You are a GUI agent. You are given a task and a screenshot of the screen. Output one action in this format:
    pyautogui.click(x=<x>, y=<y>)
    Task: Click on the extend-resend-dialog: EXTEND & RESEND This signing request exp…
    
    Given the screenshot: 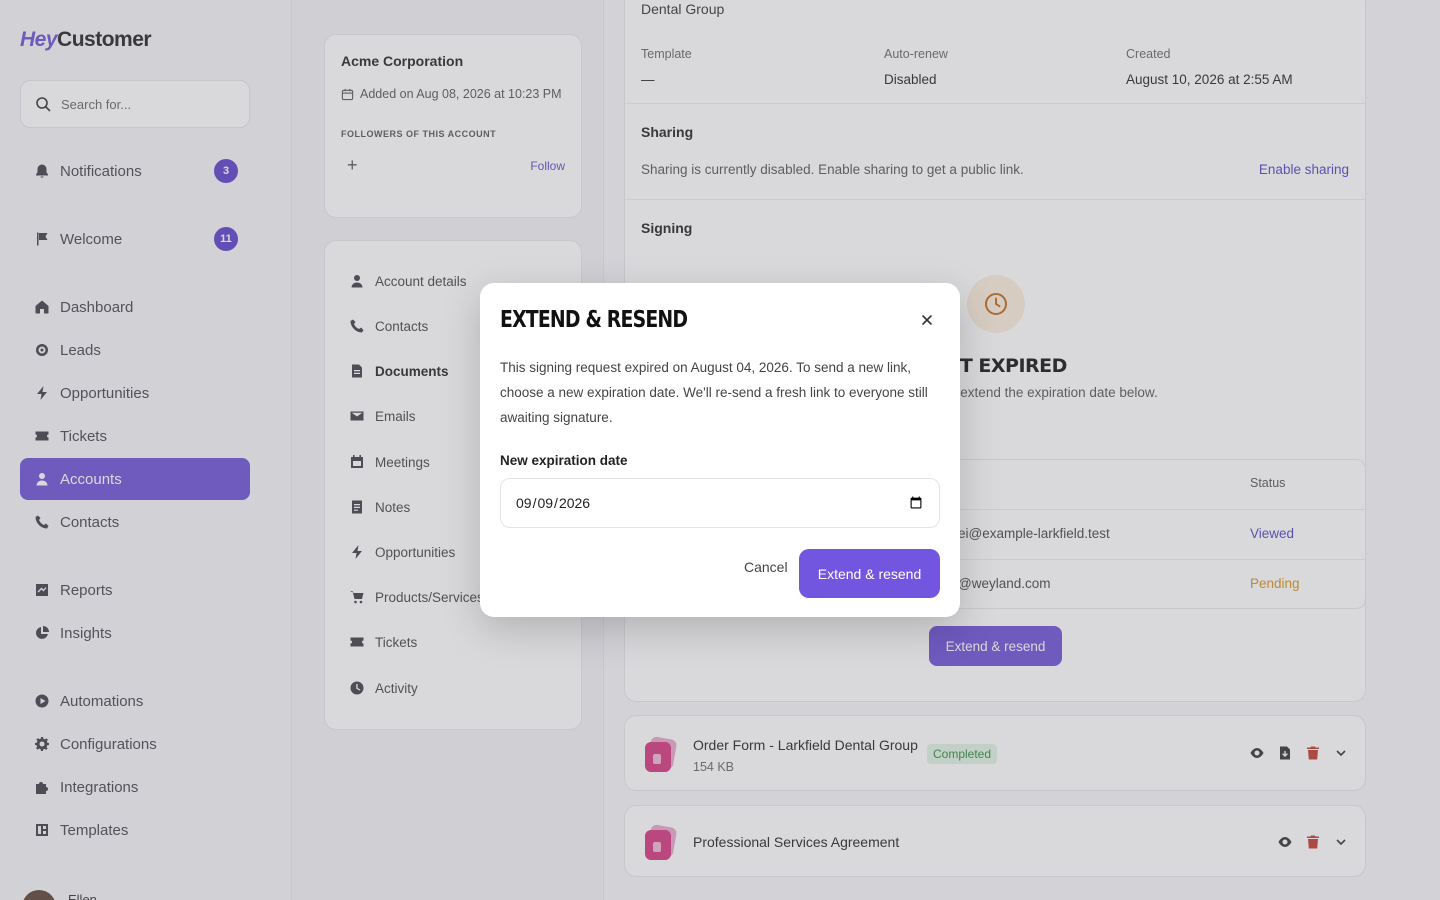 What is the action you would take?
    pyautogui.click(x=720, y=450)
    